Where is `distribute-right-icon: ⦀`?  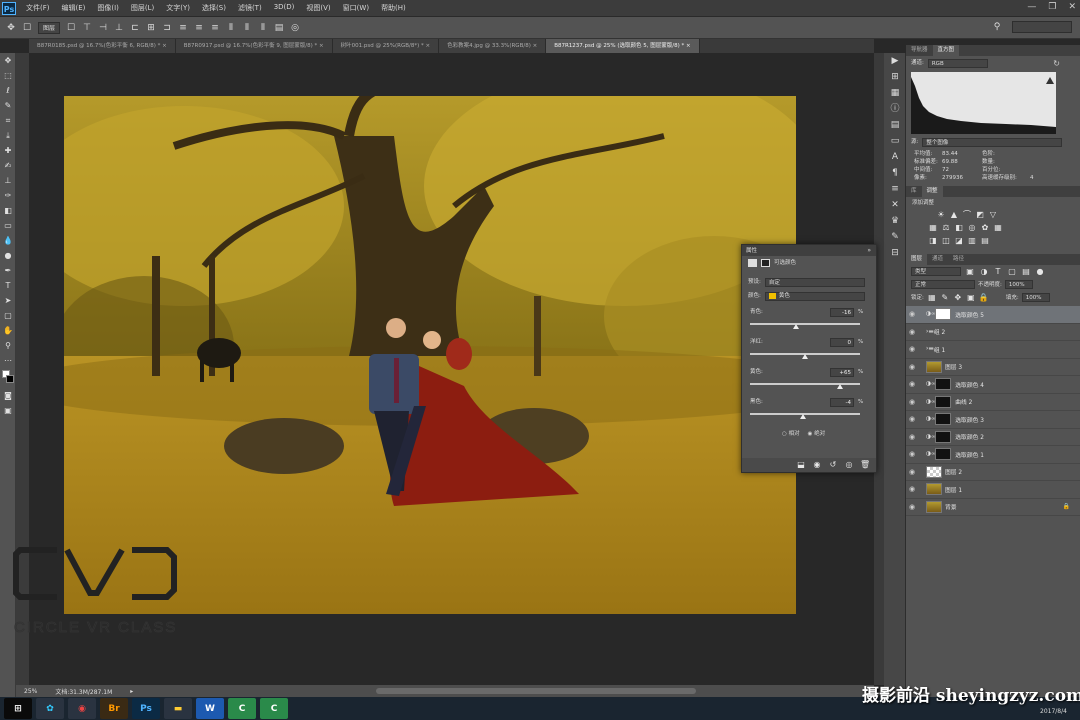
distribute-right-icon: ⦀ is located at coordinates (263, 28).